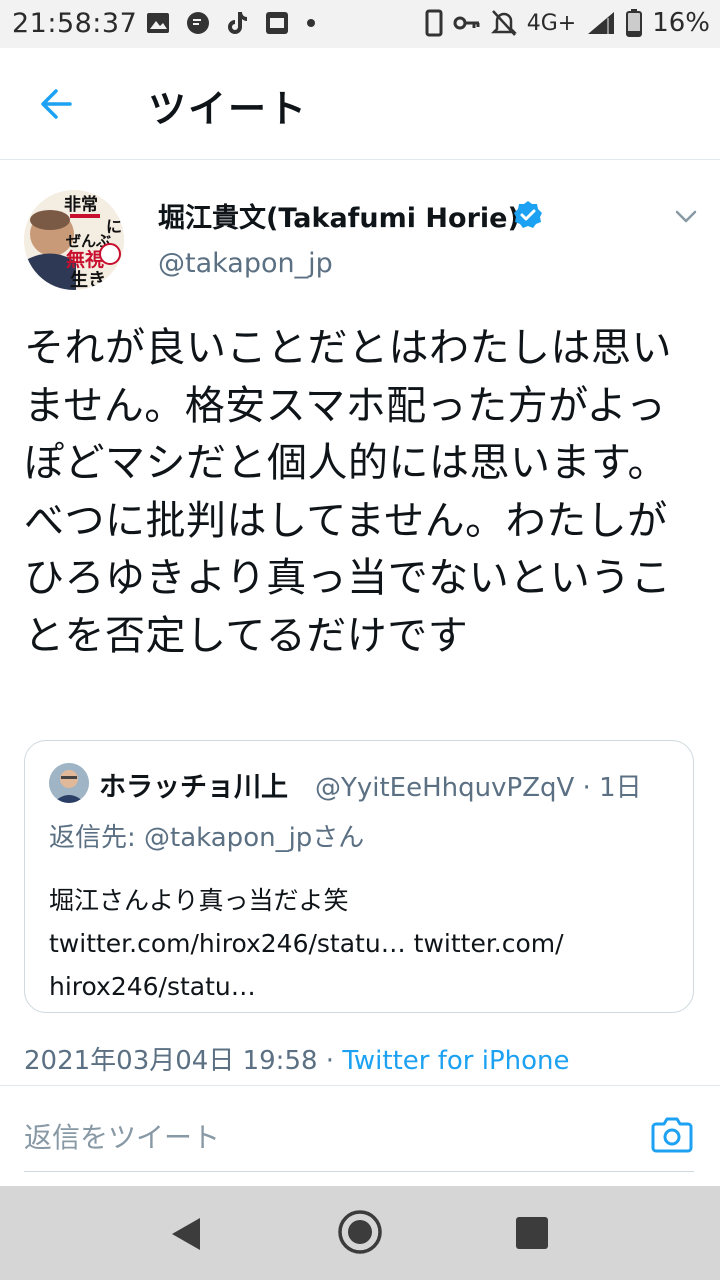 Image resolution: width=720 pixels, height=1280 pixels. What do you see at coordinates (237, 23) in the screenshot?
I see `tiktok-icon` at bounding box center [237, 23].